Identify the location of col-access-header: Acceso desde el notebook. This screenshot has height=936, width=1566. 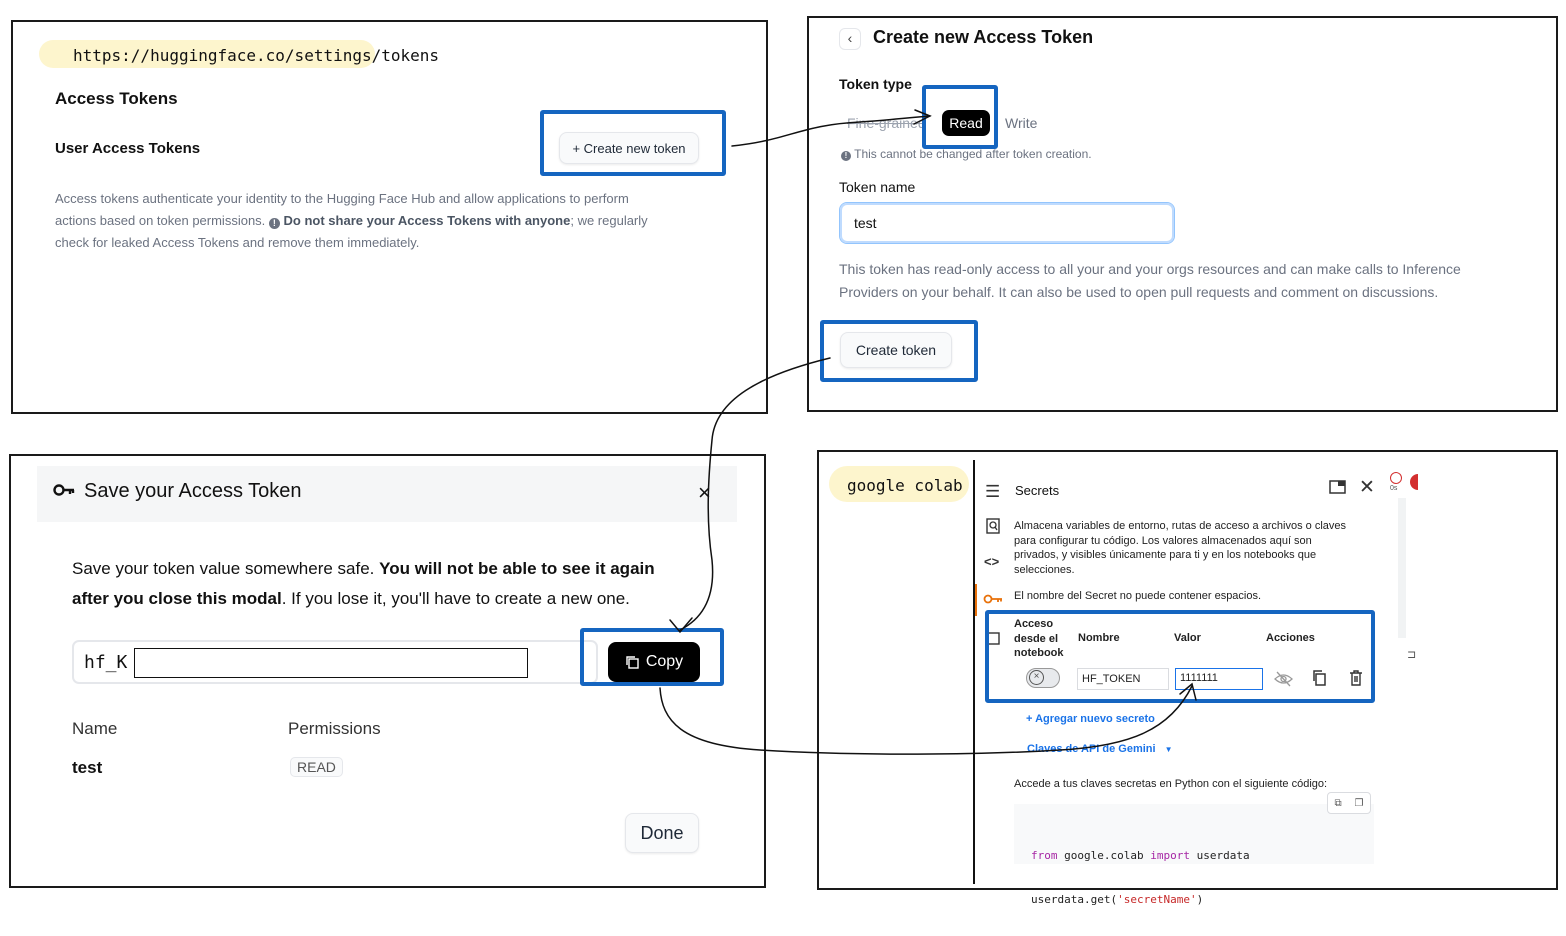
(1039, 638).